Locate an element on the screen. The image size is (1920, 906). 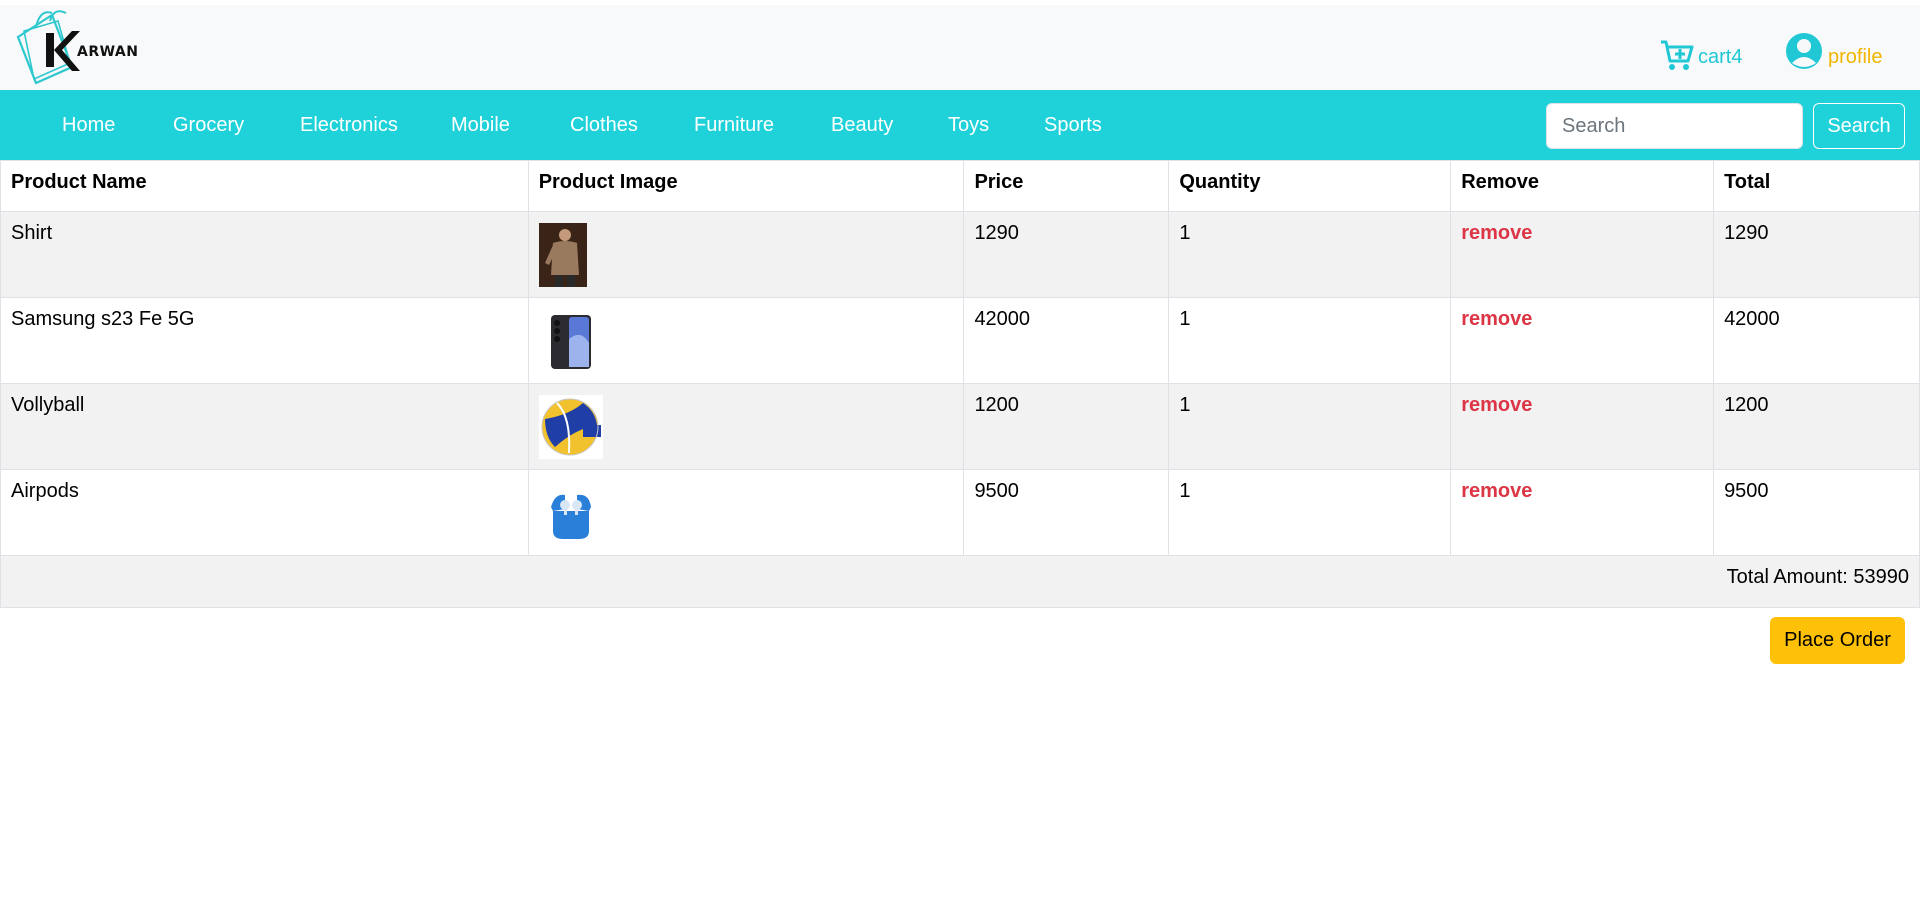
total-amount: Total Amount: 53990 is located at coordinates (960, 581).